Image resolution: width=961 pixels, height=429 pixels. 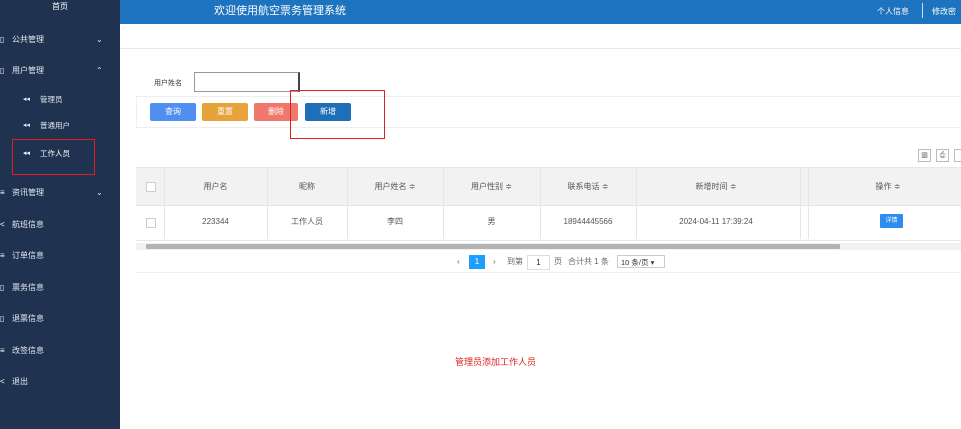 I want to click on news-icon: ≡, so click(x=2, y=192).